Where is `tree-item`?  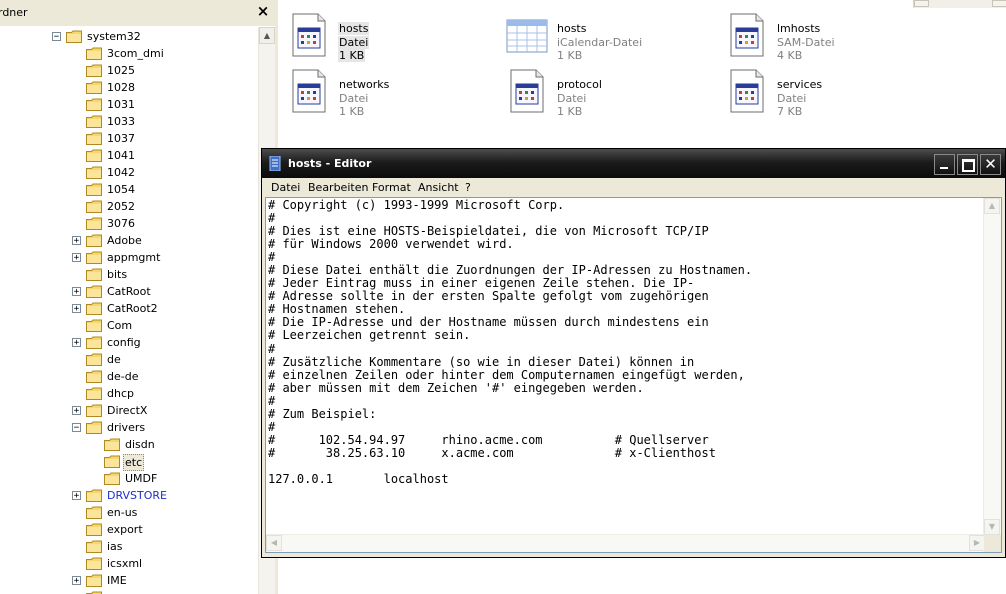 tree-item is located at coordinates (129, 591).